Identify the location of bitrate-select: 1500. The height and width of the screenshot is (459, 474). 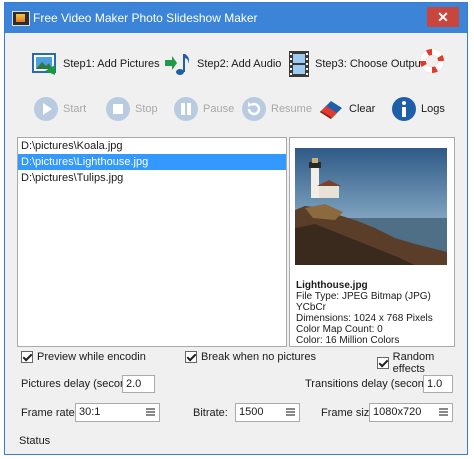
(267, 412).